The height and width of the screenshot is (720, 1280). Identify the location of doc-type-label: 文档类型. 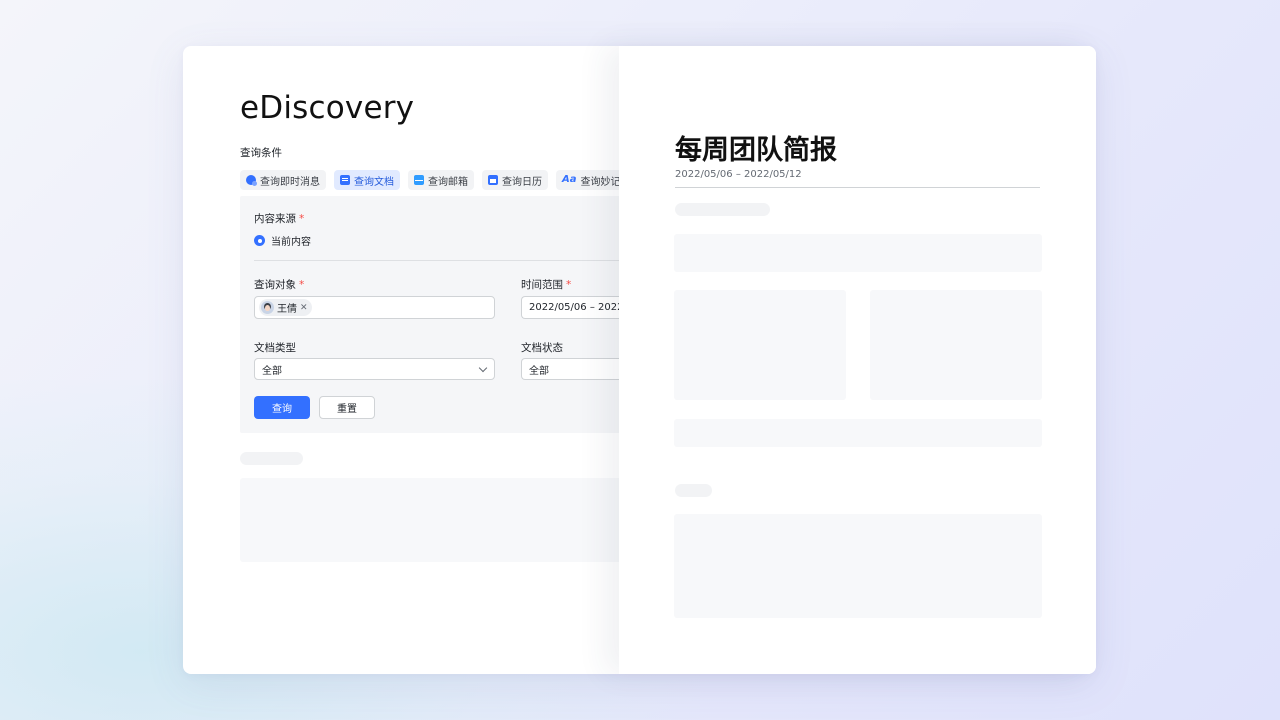
(275, 348).